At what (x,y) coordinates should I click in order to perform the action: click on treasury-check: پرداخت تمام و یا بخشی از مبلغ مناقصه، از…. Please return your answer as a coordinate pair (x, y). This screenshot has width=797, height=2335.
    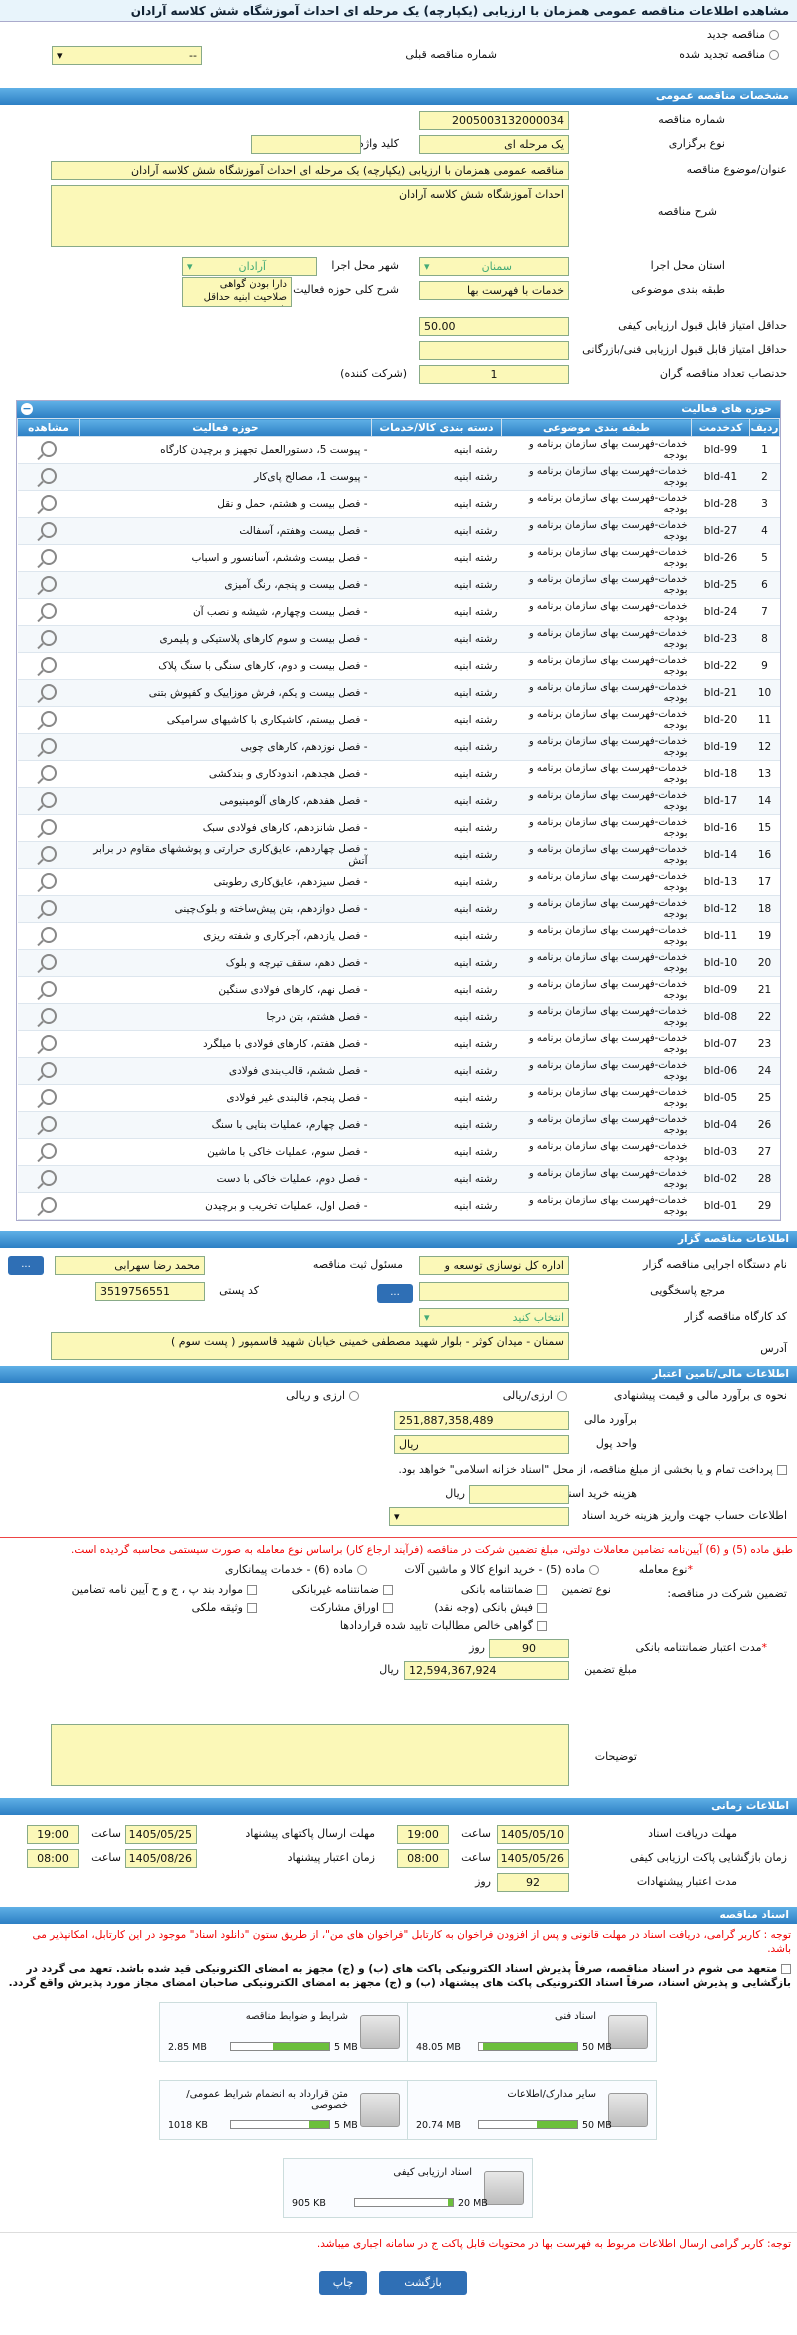
    Looking at the image, I should click on (592, 1469).